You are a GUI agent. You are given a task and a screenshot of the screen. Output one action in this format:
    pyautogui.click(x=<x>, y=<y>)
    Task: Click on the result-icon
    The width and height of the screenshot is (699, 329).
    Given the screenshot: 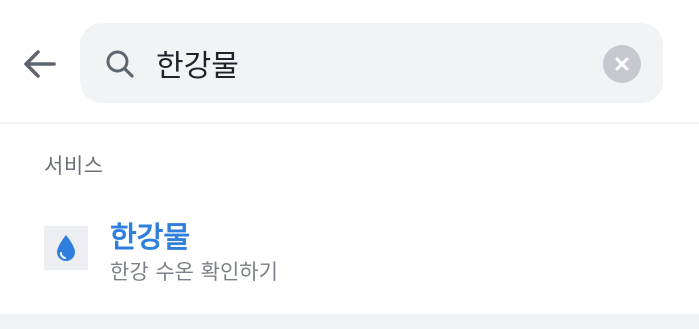 What is the action you would take?
    pyautogui.click(x=66, y=248)
    